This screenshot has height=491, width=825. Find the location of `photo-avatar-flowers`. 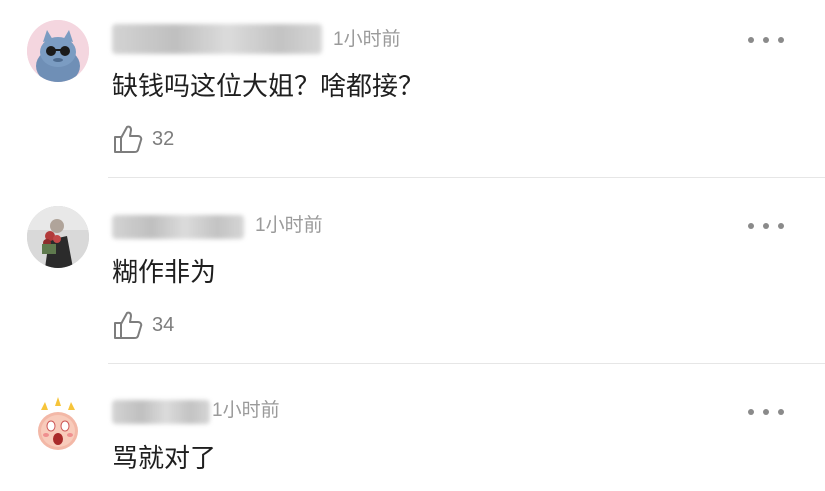

photo-avatar-flowers is located at coordinates (58, 237).